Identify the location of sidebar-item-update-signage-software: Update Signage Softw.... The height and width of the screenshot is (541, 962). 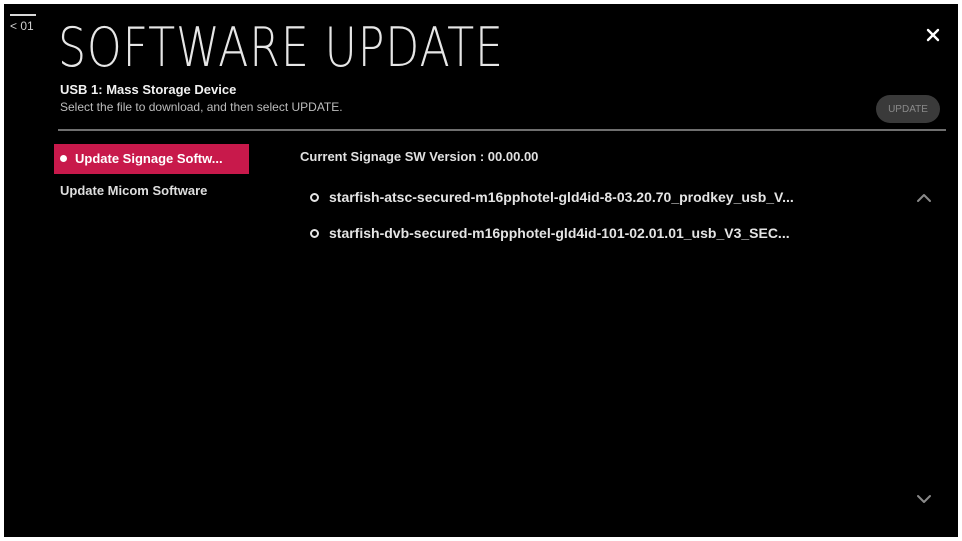
(151, 159).